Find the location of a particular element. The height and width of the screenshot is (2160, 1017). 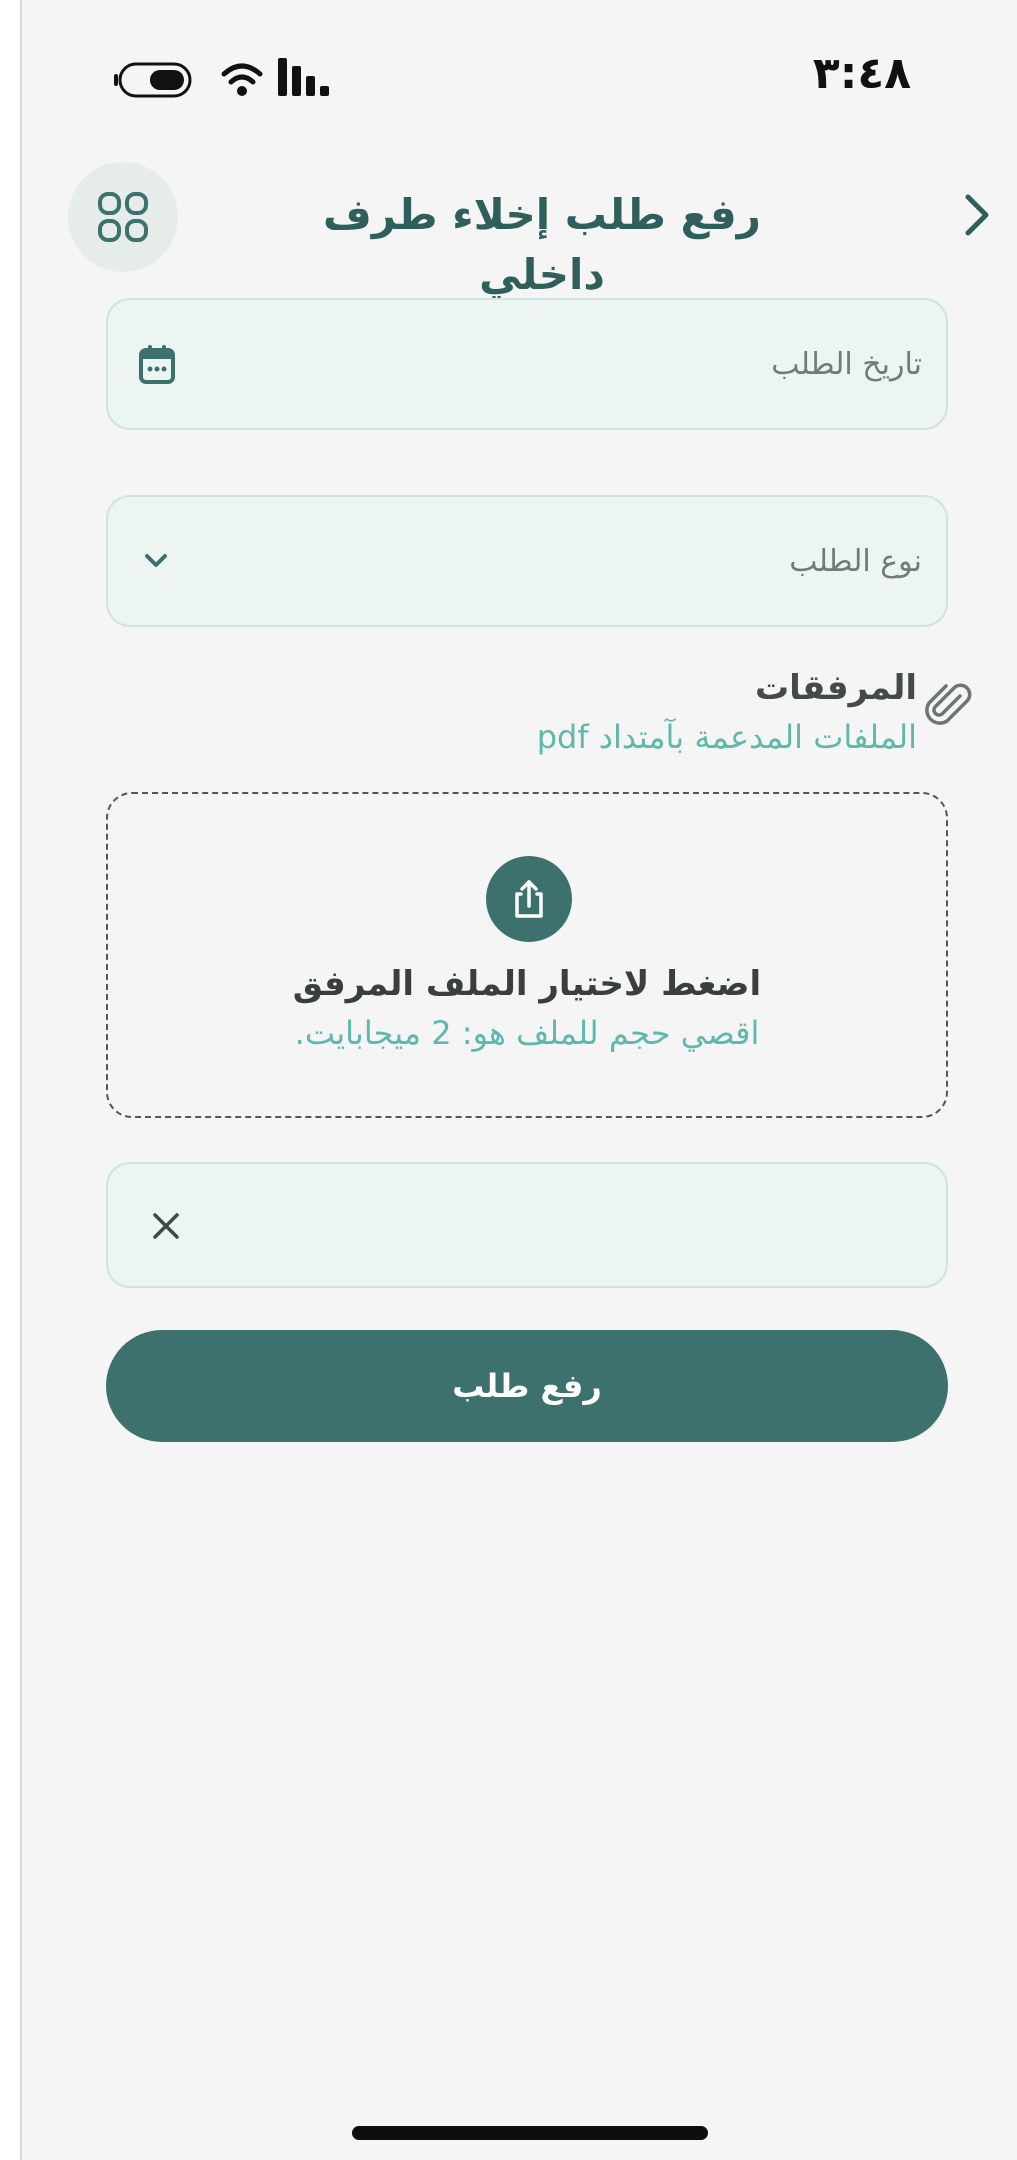

submit-request-button: رفع طلب is located at coordinates (527, 1386).